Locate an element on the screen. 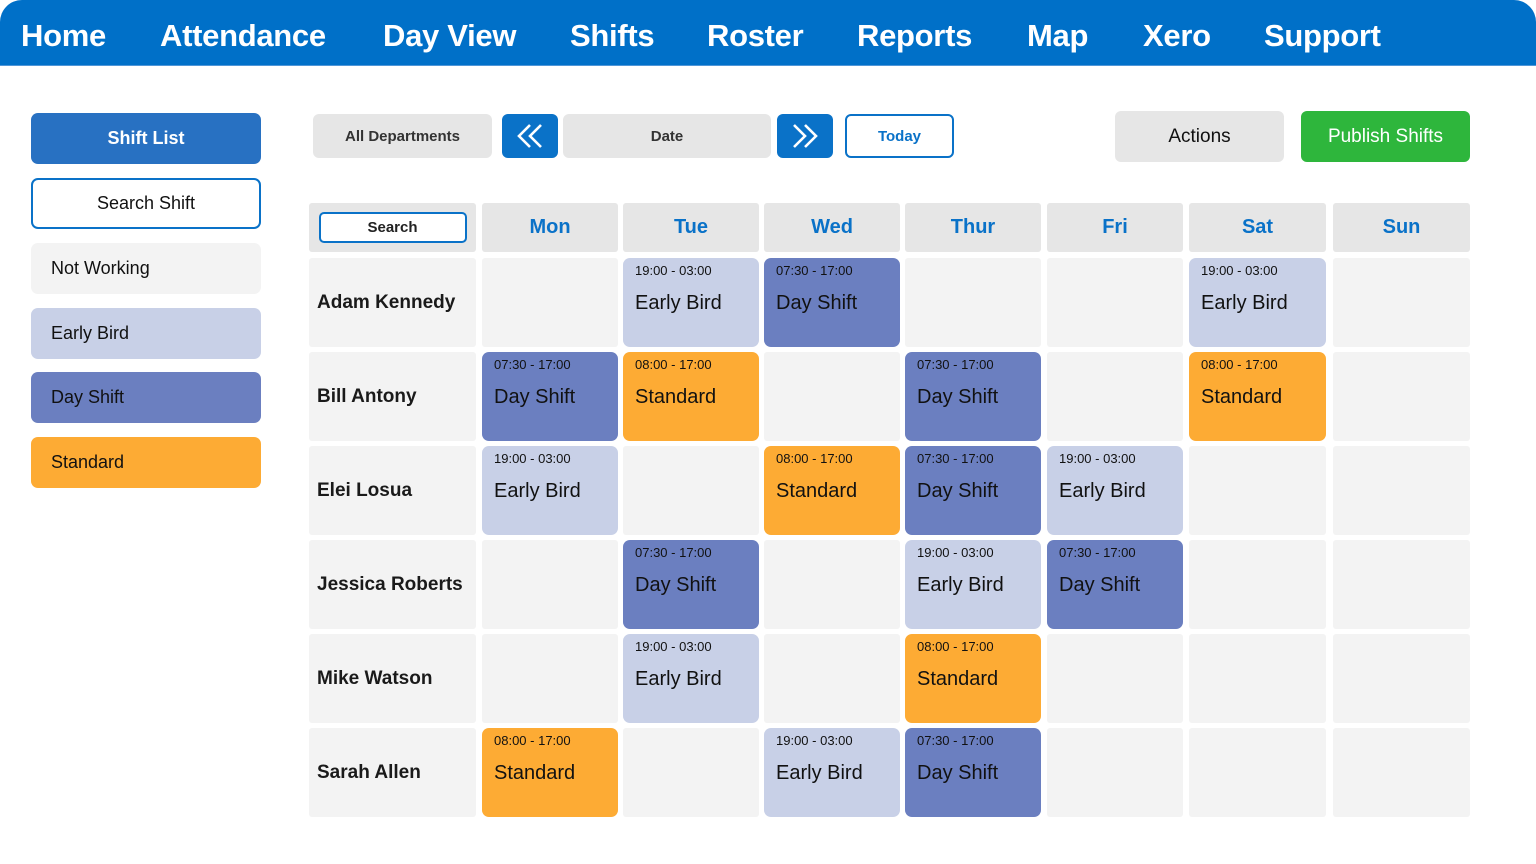 Image resolution: width=1536 pixels, height=864 pixels. nav-map: Map is located at coordinates (1057, 36).